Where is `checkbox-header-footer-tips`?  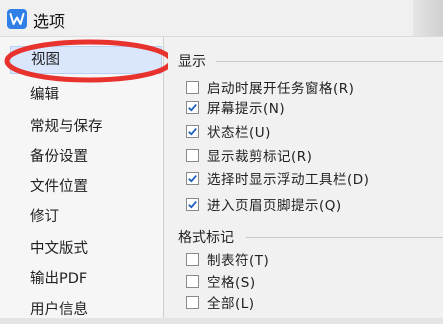
checkbox-header-footer-tips is located at coordinates (192, 204).